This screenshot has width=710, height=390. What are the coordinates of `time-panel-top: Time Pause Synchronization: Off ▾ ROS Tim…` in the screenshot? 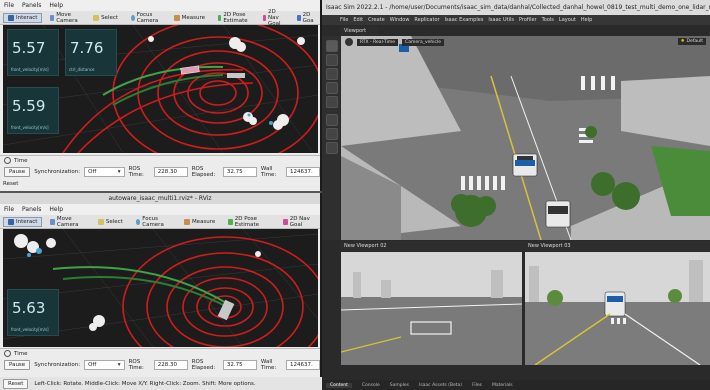 It's located at (160, 166).